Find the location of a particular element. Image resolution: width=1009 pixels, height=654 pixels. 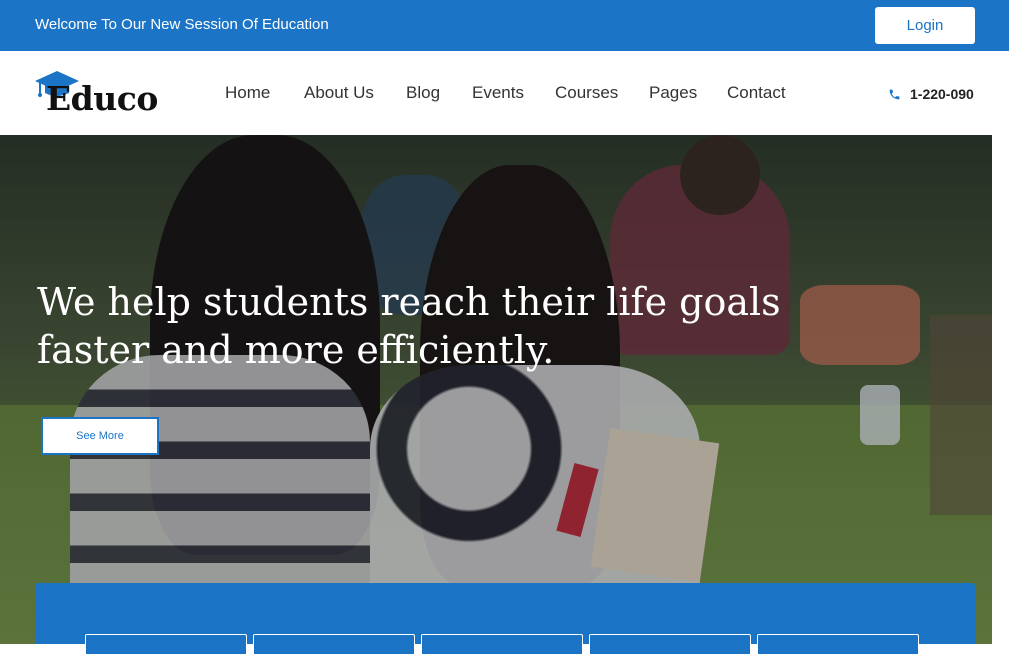

site-logo: Educo is located at coordinates (104, 95).